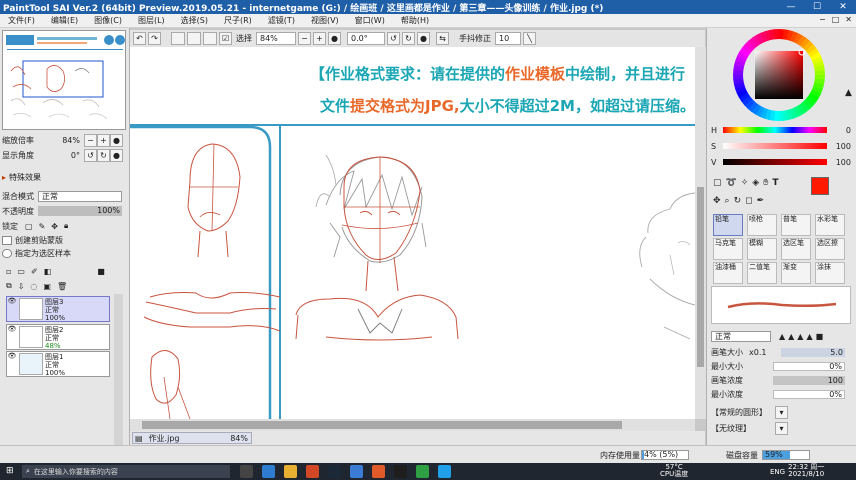  Describe the element at coordinates (393, 38) in the screenshot. I see `rotate-left-button: ↺` at that location.